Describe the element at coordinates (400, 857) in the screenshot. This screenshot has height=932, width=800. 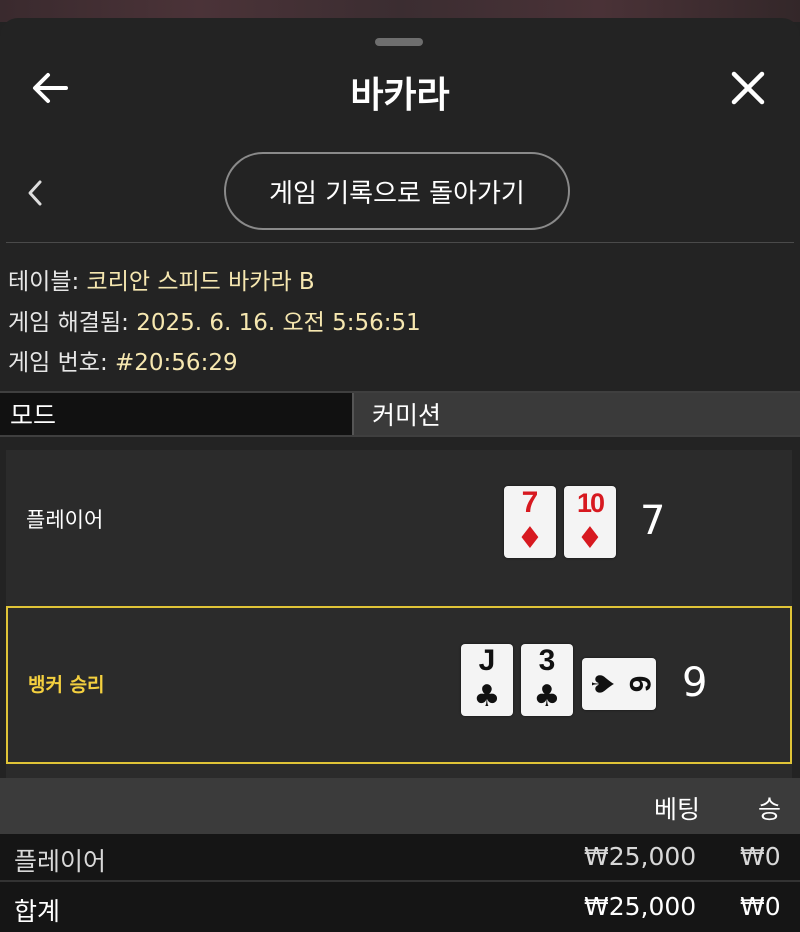
I see `table-row: 플레이어 ₩25,000 ₩0` at that location.